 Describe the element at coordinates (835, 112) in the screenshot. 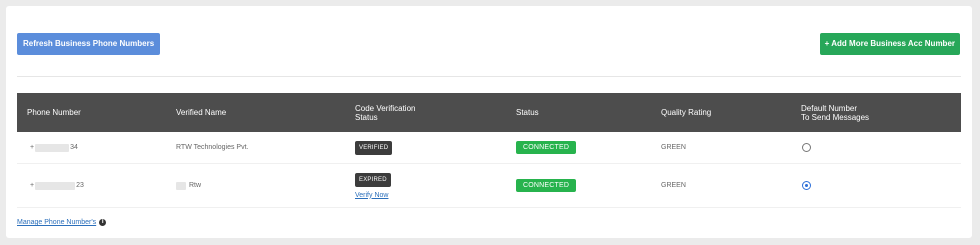

I see `header-default-number: Default Number To Send Messages` at that location.